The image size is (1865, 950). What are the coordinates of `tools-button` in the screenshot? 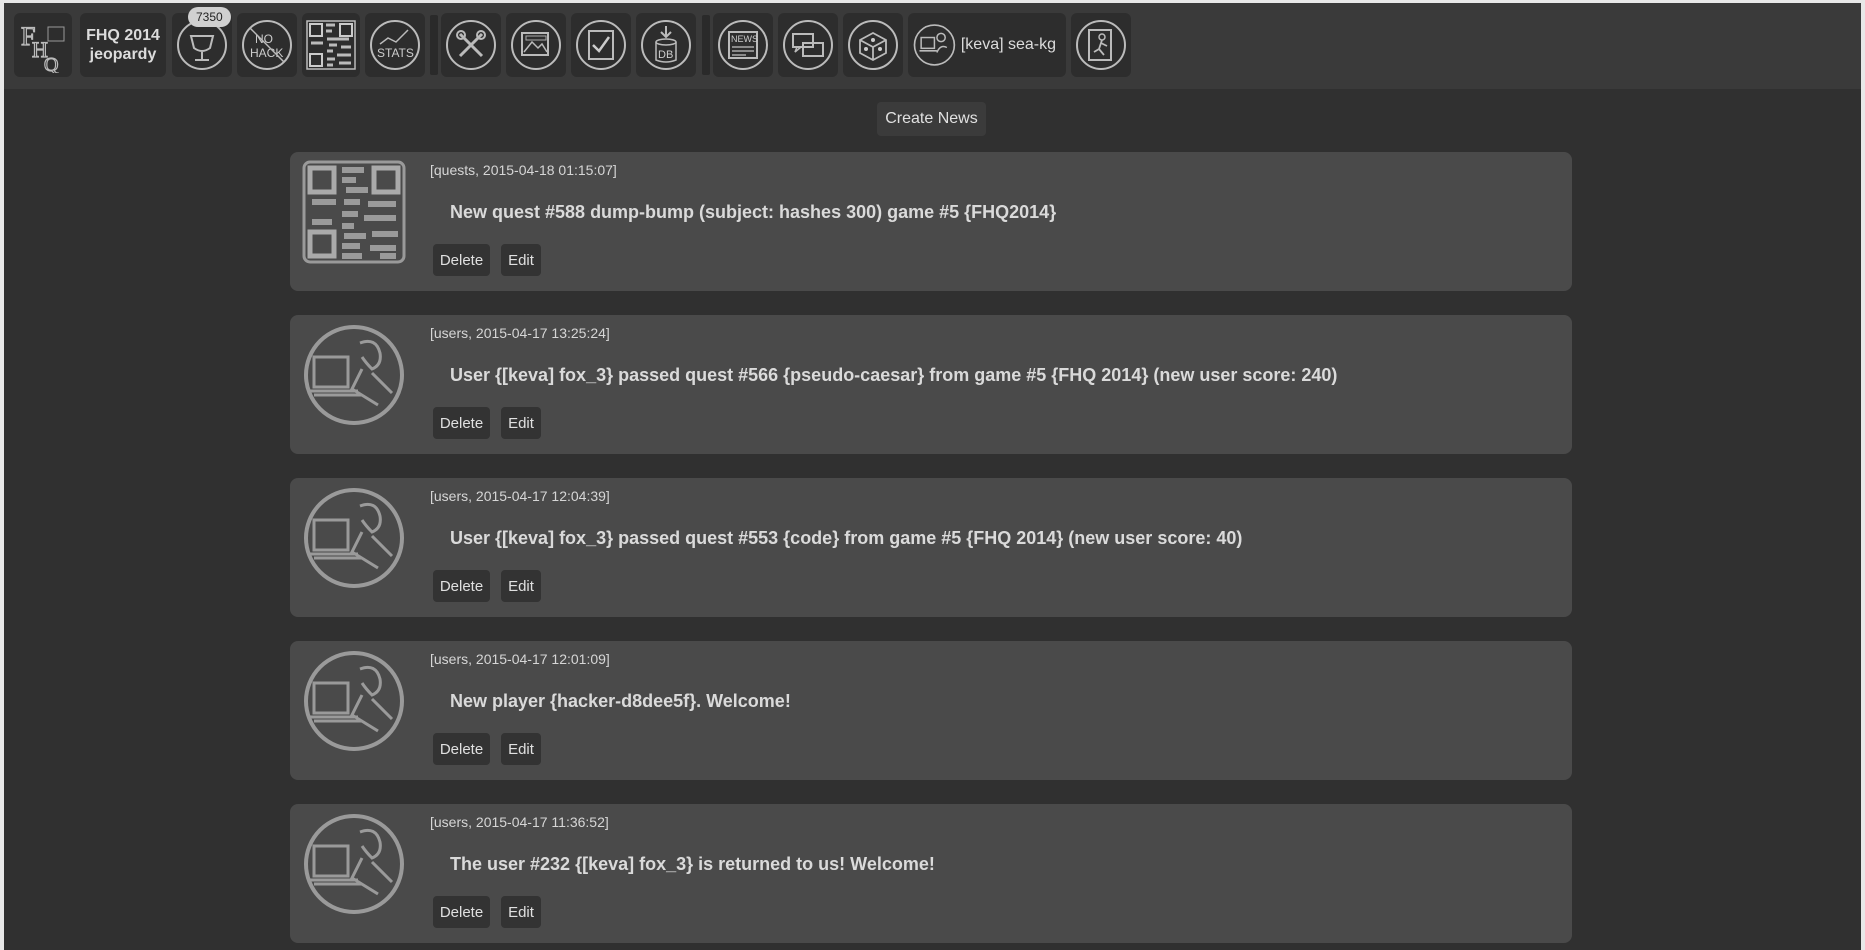 It's located at (471, 45).